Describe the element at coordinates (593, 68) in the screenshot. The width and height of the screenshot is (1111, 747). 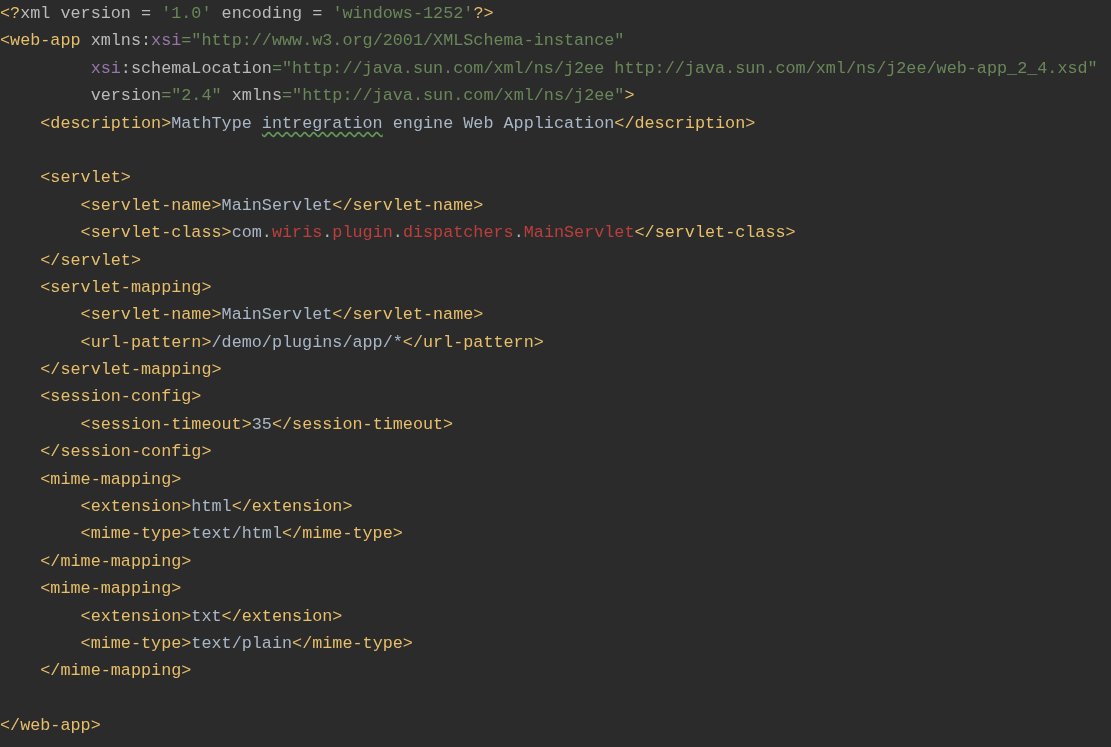
I see `code-line: xsi:schemaLocation="http://java.sun.com/xml/ns/j2ee http://java.sun.com/xml/ns/j2ee/web-app_2_4.xsd"` at that location.